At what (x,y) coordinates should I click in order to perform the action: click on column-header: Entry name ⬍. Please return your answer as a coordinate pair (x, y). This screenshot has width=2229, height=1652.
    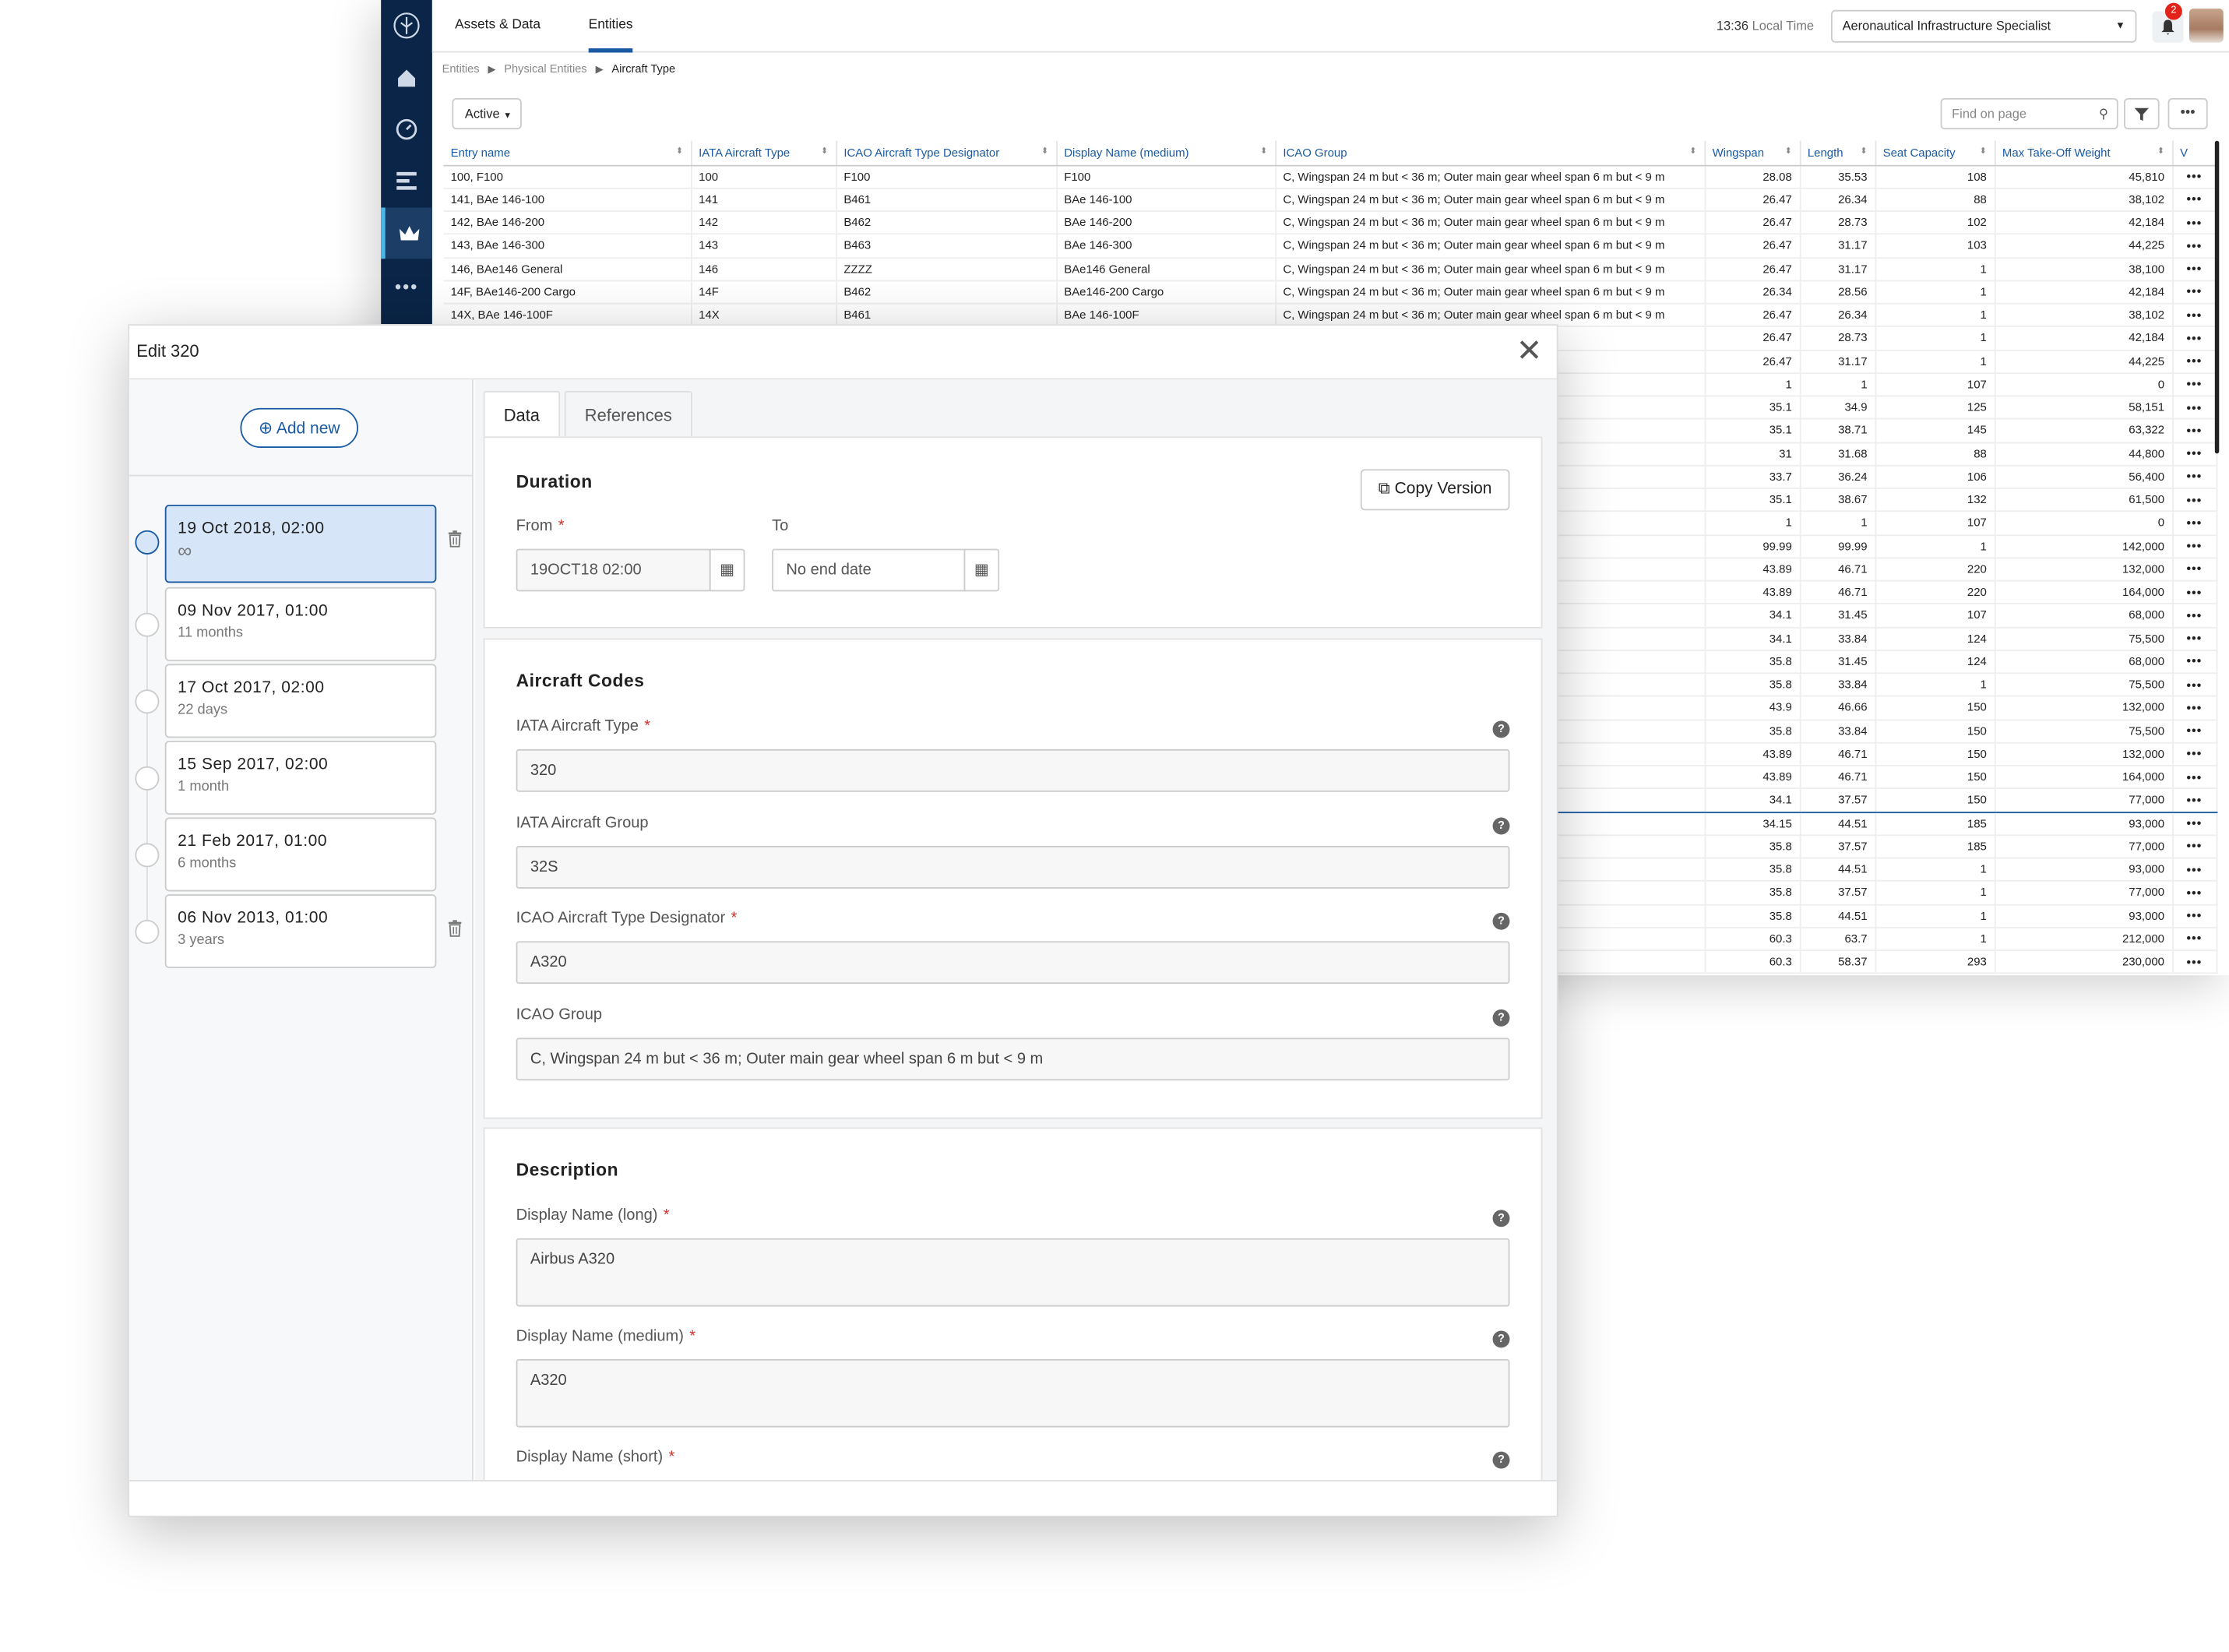
    Looking at the image, I should click on (567, 153).